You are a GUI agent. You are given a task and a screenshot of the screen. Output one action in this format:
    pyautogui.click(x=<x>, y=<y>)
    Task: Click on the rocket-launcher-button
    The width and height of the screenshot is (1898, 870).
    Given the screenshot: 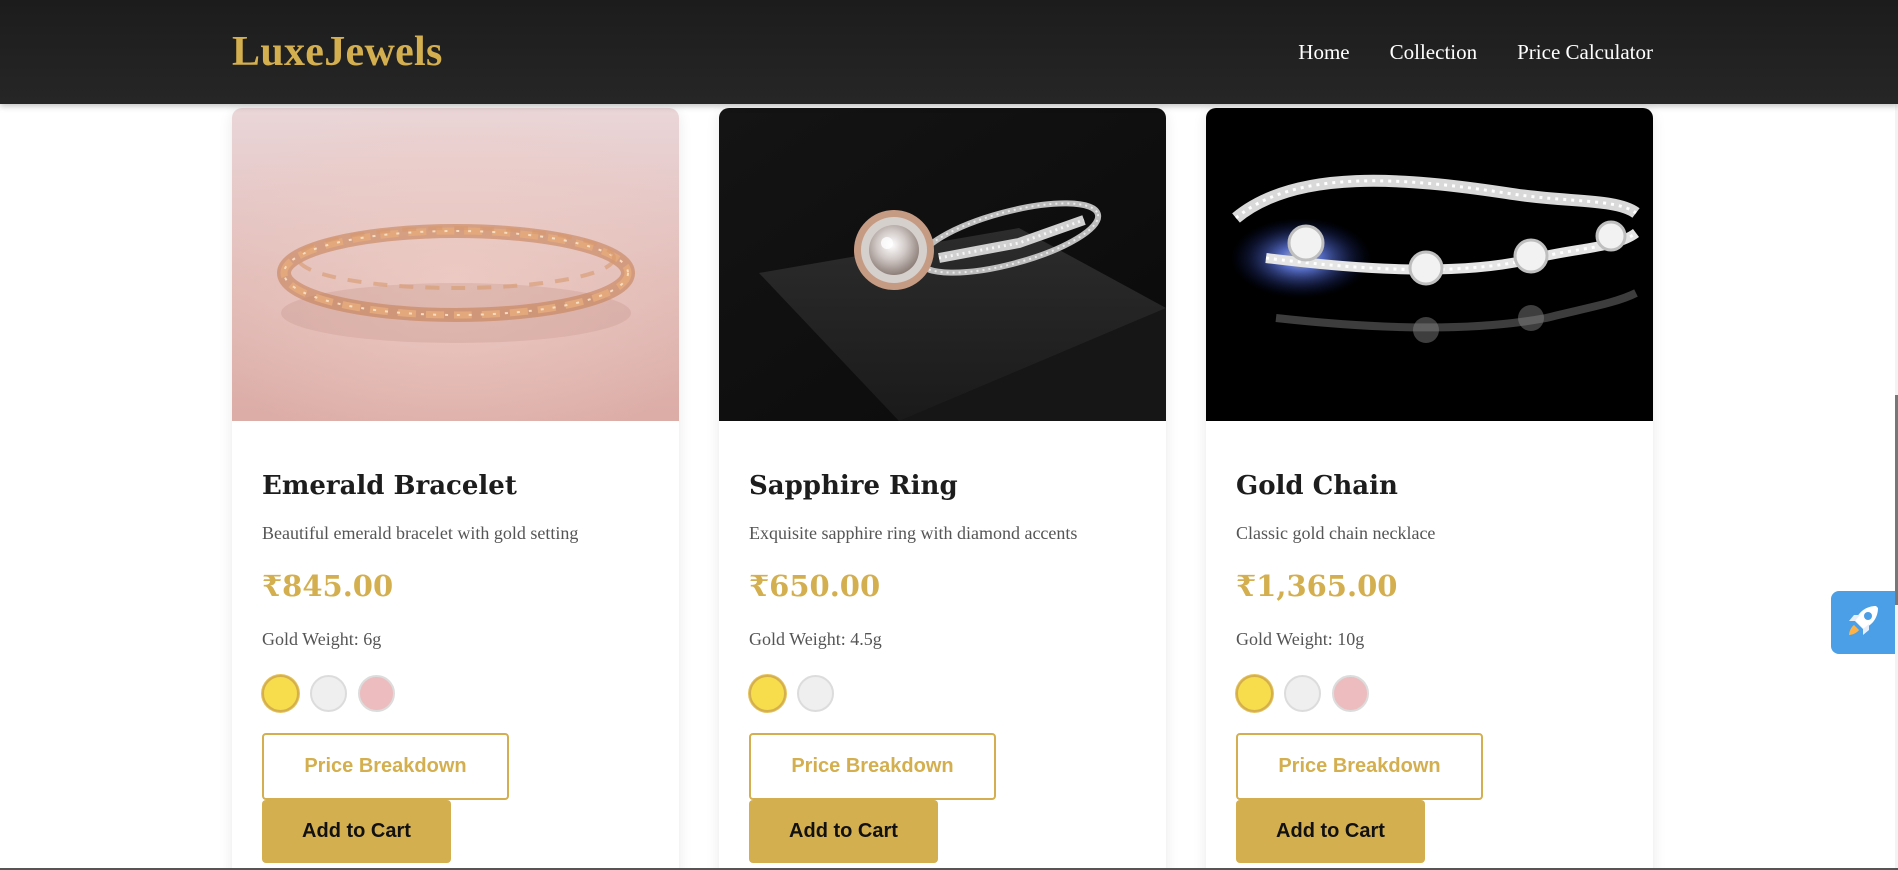 What is the action you would take?
    pyautogui.click(x=1863, y=622)
    